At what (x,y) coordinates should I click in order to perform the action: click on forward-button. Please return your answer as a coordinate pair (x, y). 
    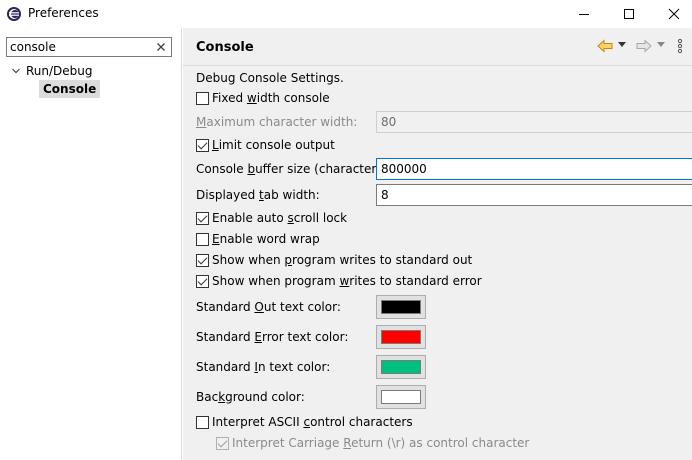
    Looking at the image, I should click on (644, 46).